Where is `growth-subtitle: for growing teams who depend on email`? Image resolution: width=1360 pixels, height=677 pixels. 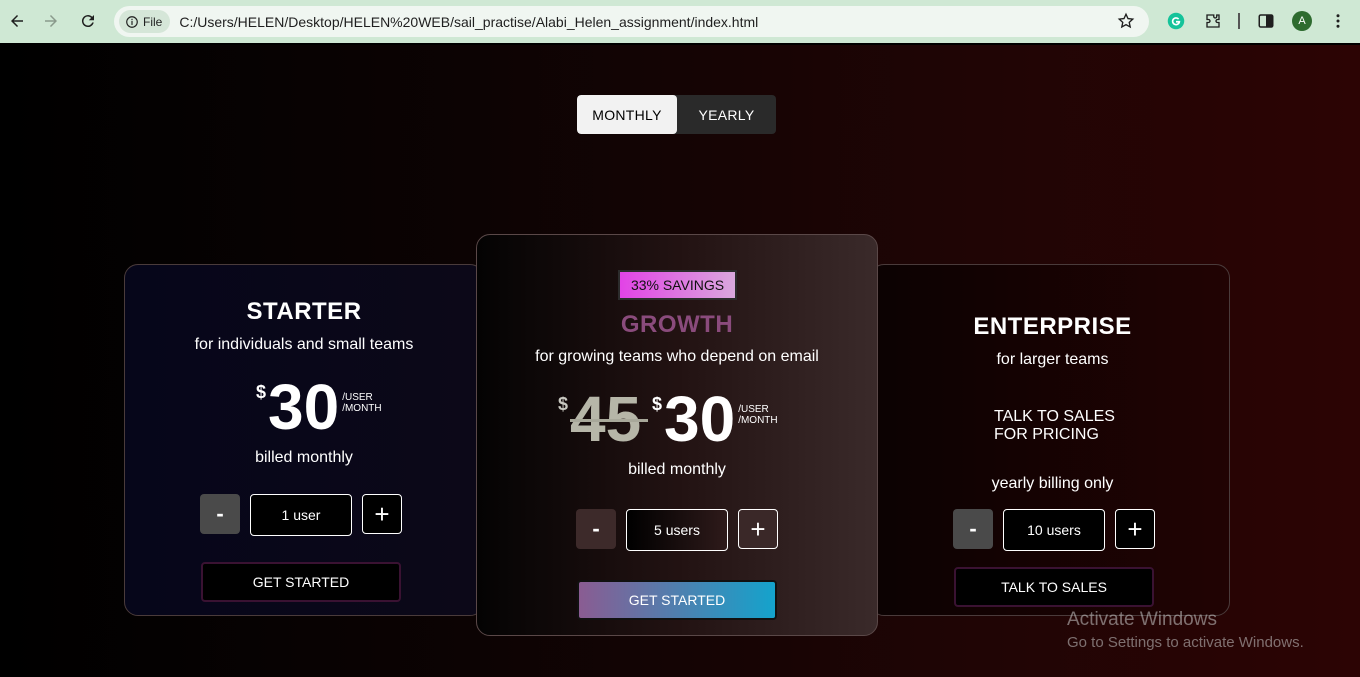 growth-subtitle: for growing teams who depend on email is located at coordinates (677, 356).